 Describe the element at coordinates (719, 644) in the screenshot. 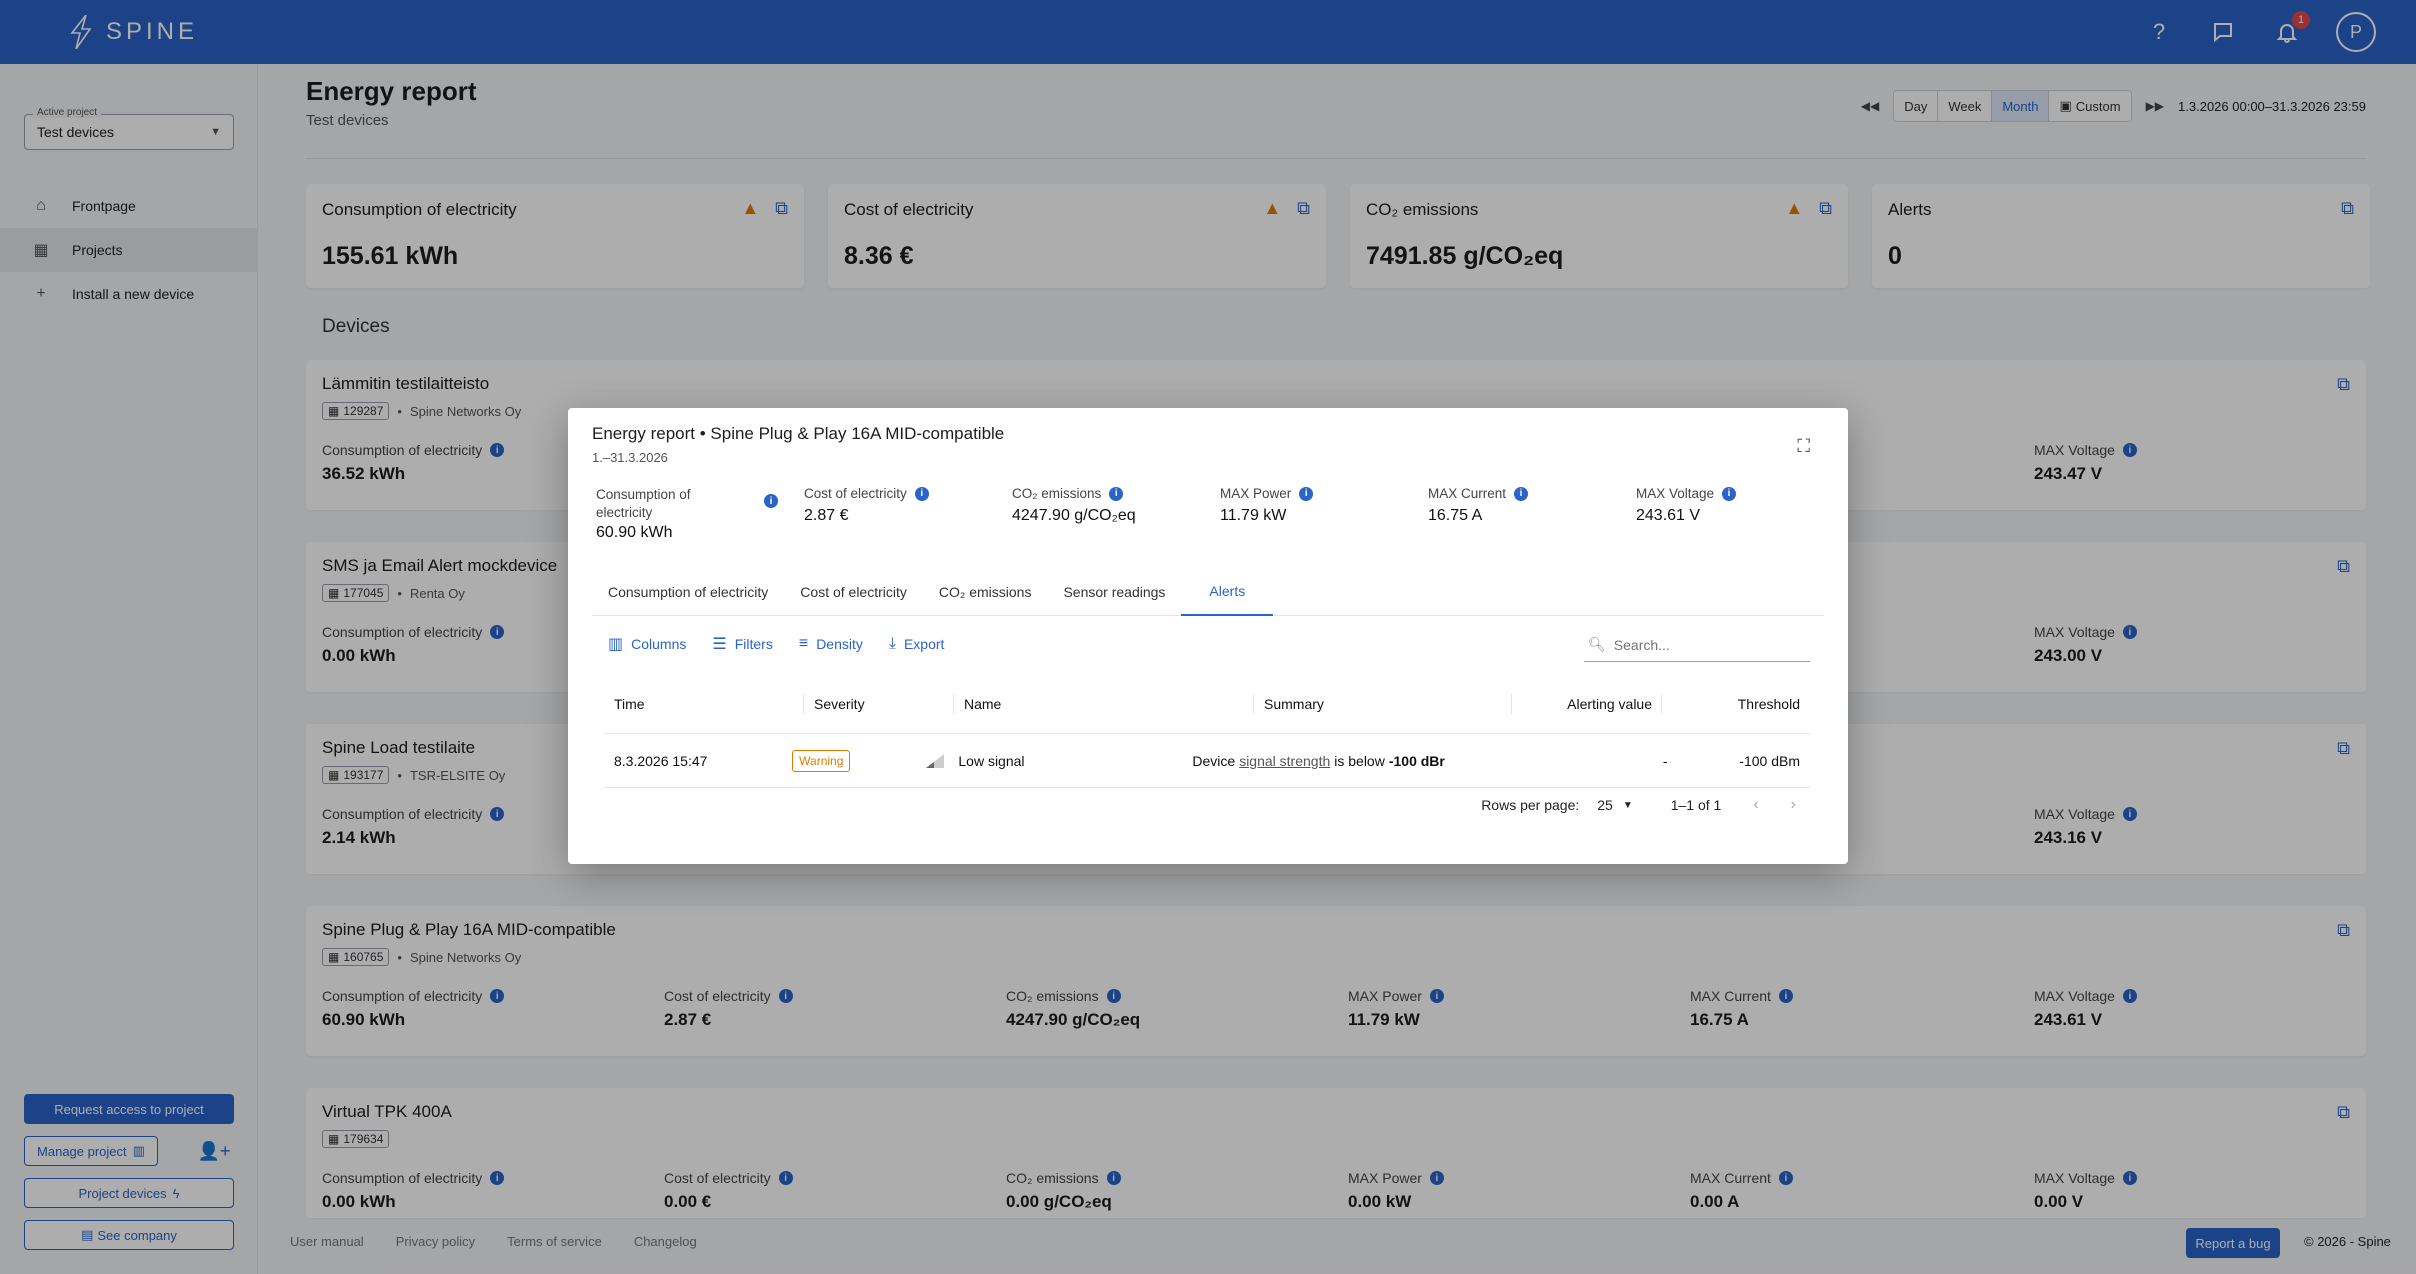

I see `filter-icon: ☰` at that location.